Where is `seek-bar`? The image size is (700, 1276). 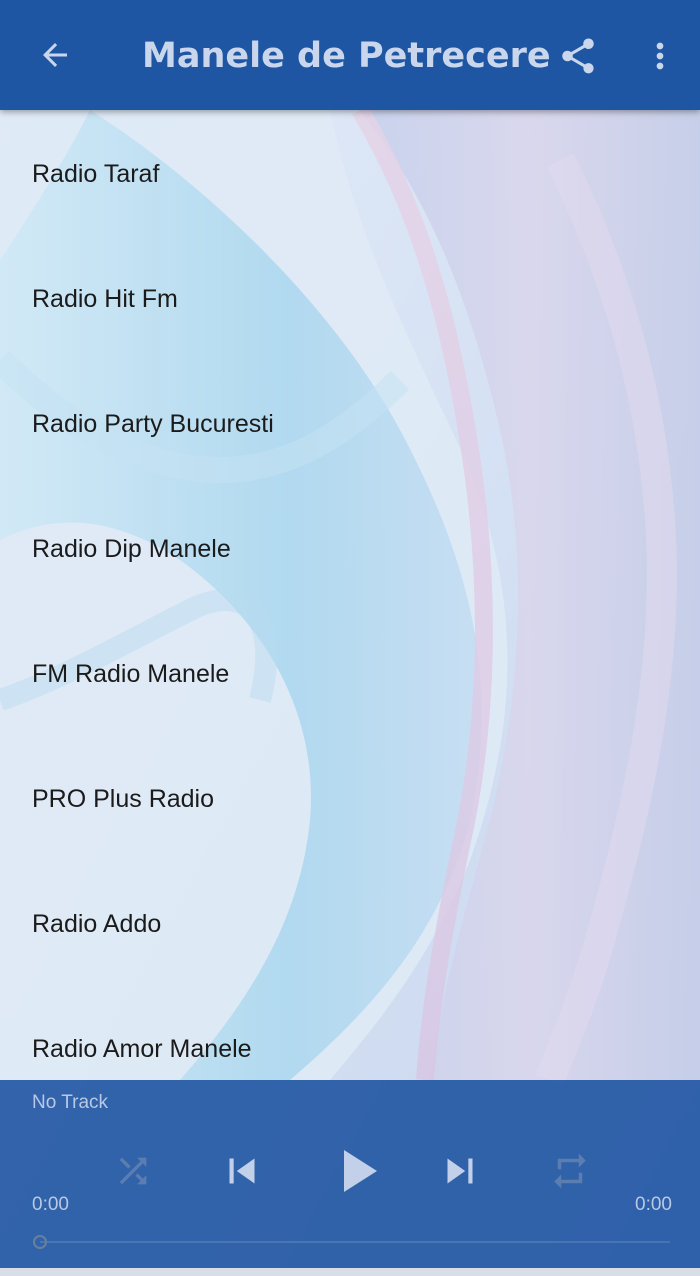
seek-bar is located at coordinates (352, 1242).